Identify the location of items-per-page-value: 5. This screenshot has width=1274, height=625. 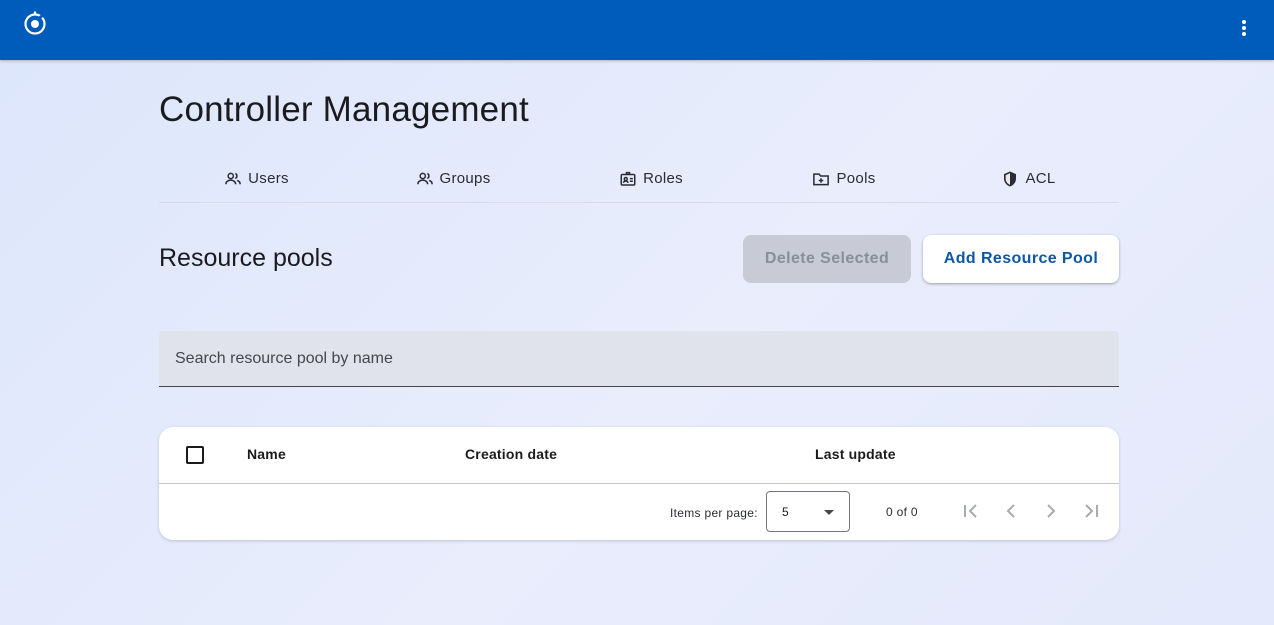
(785, 512).